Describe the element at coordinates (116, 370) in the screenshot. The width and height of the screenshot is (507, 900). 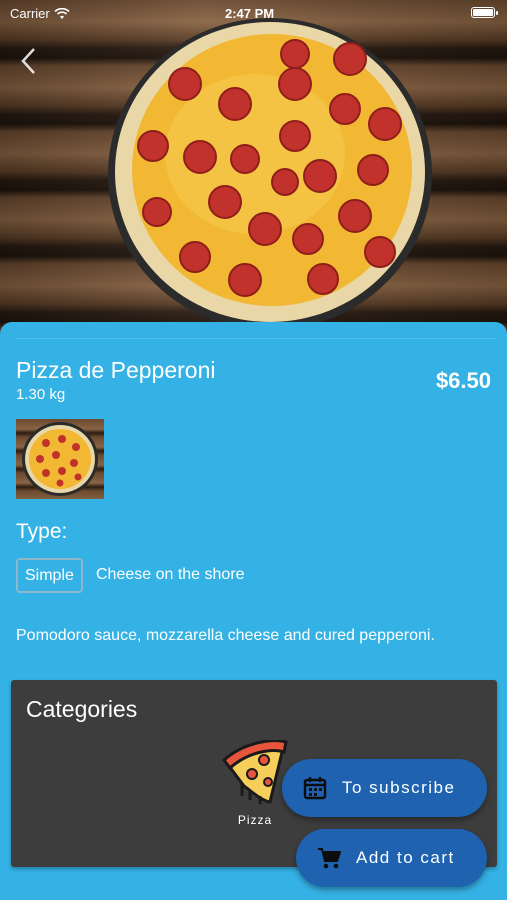
I see `product-title: Pizza de Pepperoni` at that location.